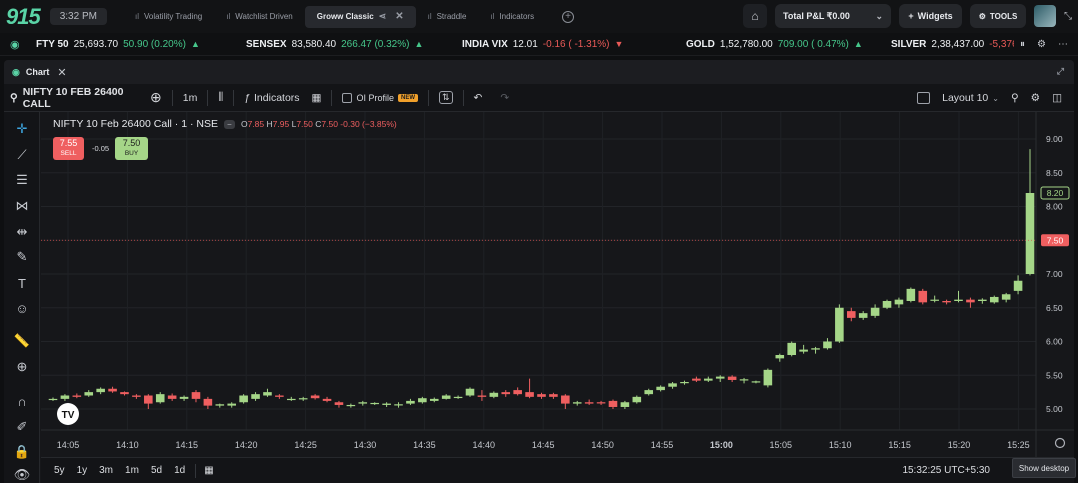  I want to click on indicators-button: ƒ Indicators, so click(271, 98).